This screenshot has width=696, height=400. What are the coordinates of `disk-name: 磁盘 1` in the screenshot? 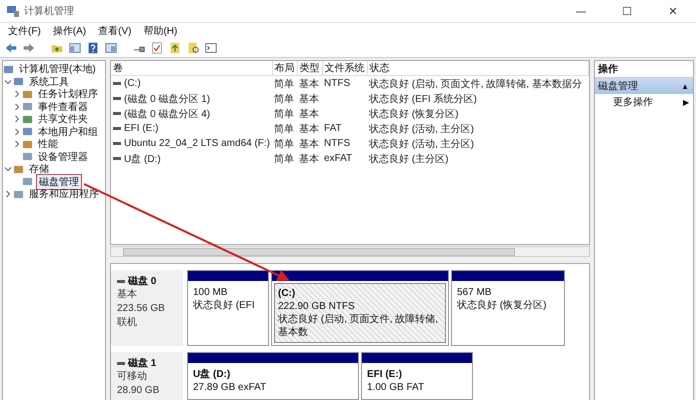 It's located at (142, 363).